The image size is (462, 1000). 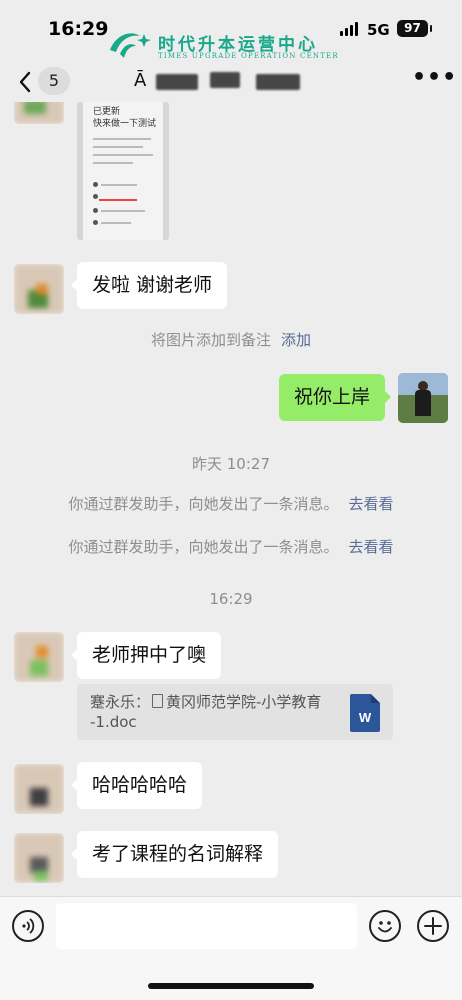 What do you see at coordinates (140, 80) in the screenshot?
I see `chat-title: Ā` at bounding box center [140, 80].